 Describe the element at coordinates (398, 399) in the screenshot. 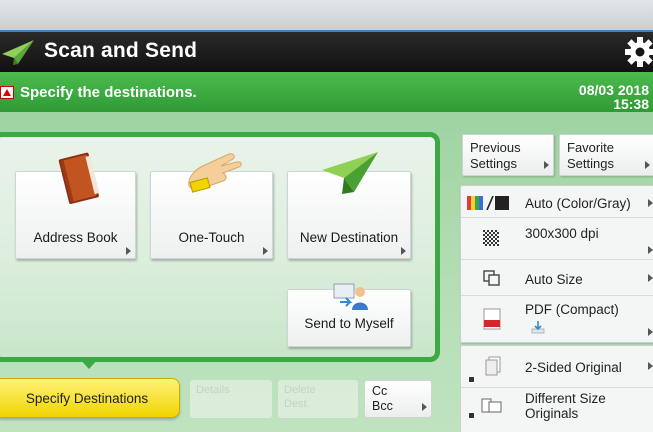

I see `cc-bcc-button: Cc Bcc` at that location.